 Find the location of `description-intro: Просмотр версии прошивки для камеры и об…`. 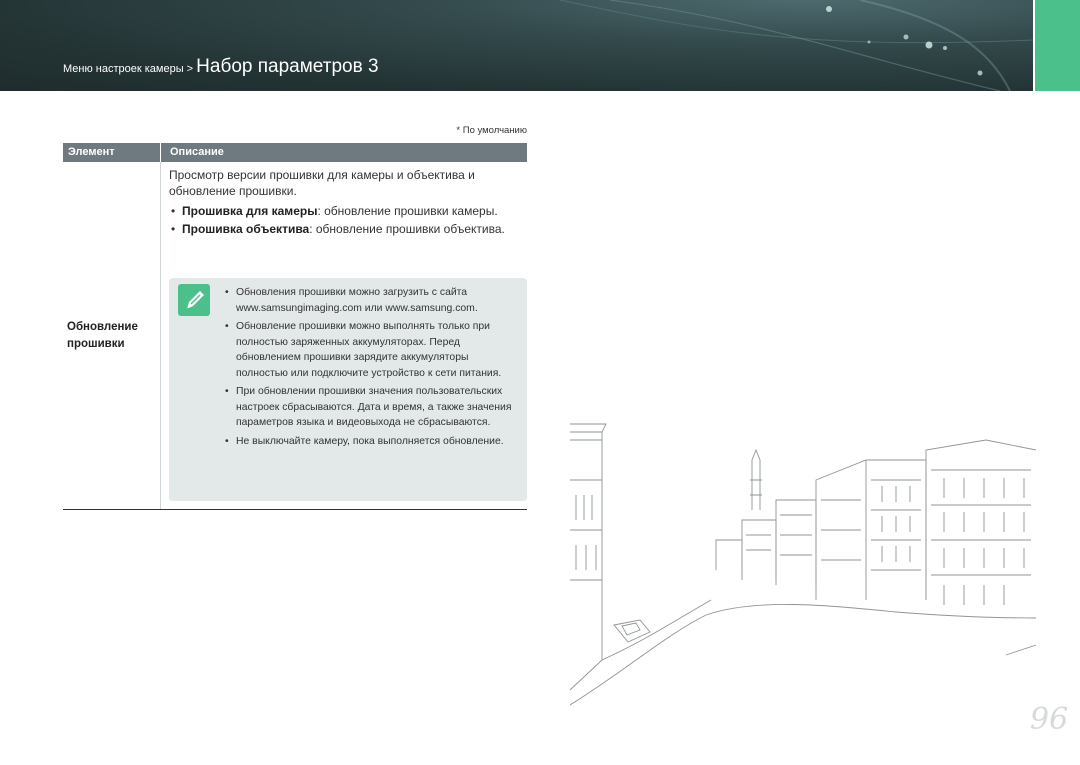

description-intro: Просмотр версии прошивки для камеры и об… is located at coordinates (322, 183).